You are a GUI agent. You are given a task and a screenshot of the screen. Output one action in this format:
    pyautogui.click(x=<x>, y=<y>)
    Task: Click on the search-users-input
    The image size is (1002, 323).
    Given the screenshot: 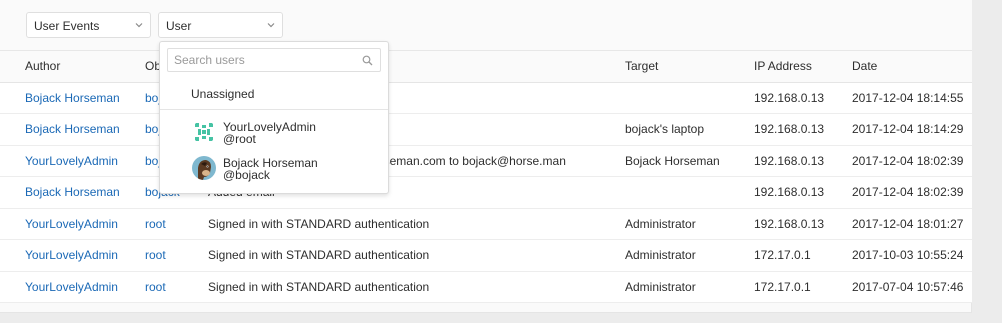 What is the action you would take?
    pyautogui.click(x=258, y=60)
    